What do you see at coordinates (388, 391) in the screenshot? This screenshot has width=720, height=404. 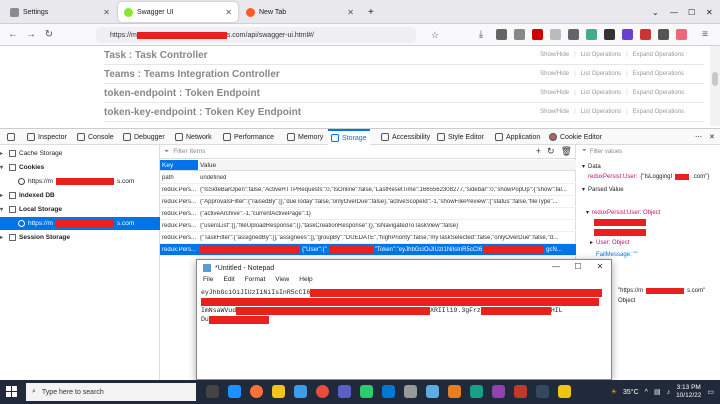 I see `vscode-icon` at bounding box center [388, 391].